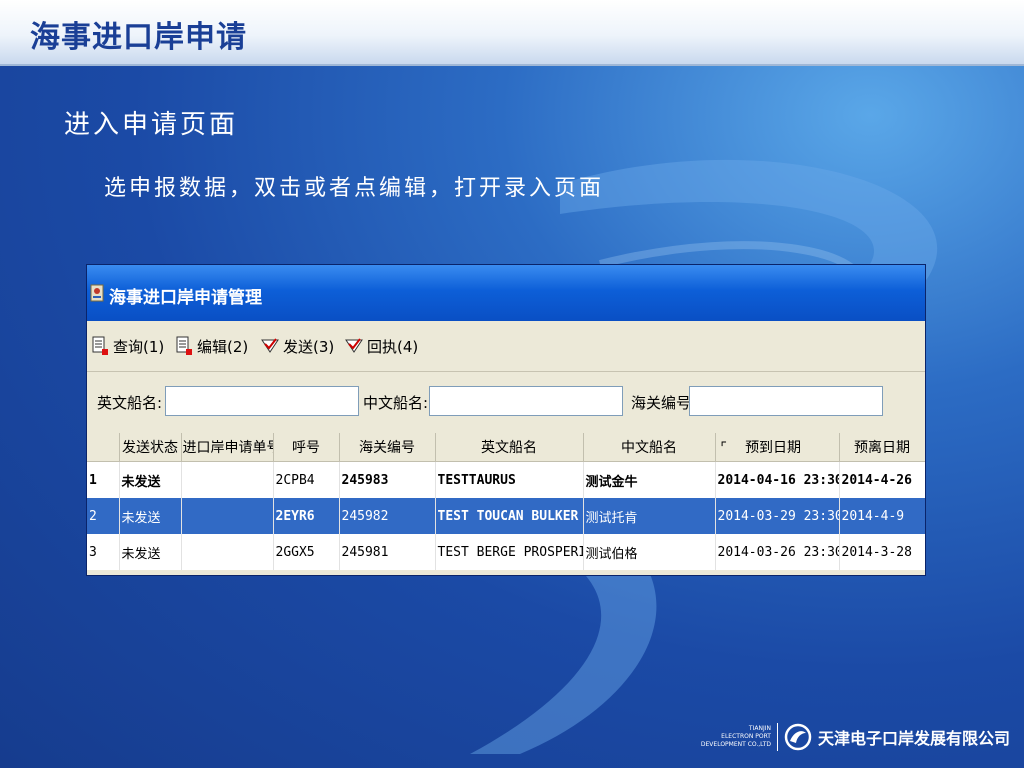  What do you see at coordinates (509, 479) in the screenshot?
I see `cell-english-name: TESTTAURUS` at bounding box center [509, 479].